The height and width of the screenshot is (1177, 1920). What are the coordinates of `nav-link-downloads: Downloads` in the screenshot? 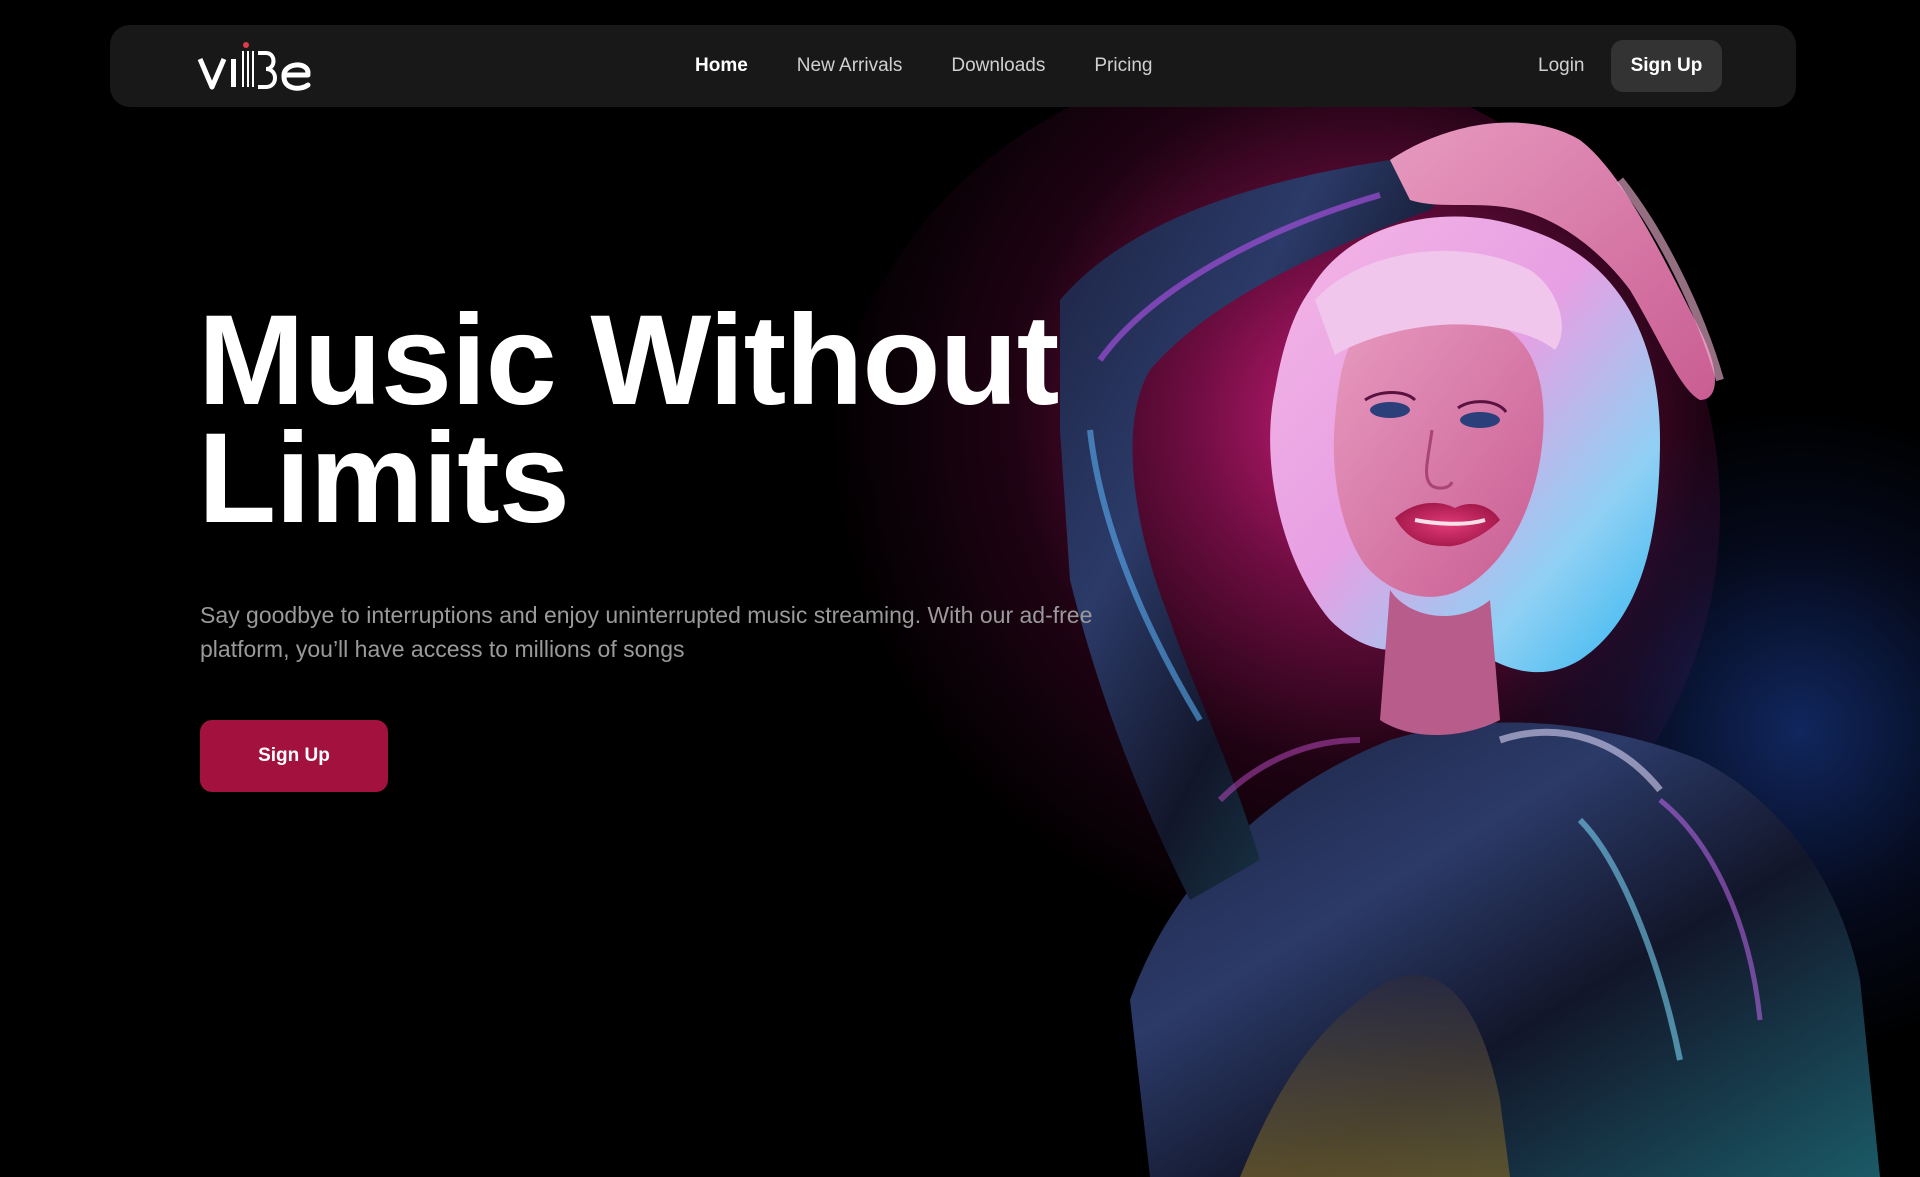 It's located at (998, 66).